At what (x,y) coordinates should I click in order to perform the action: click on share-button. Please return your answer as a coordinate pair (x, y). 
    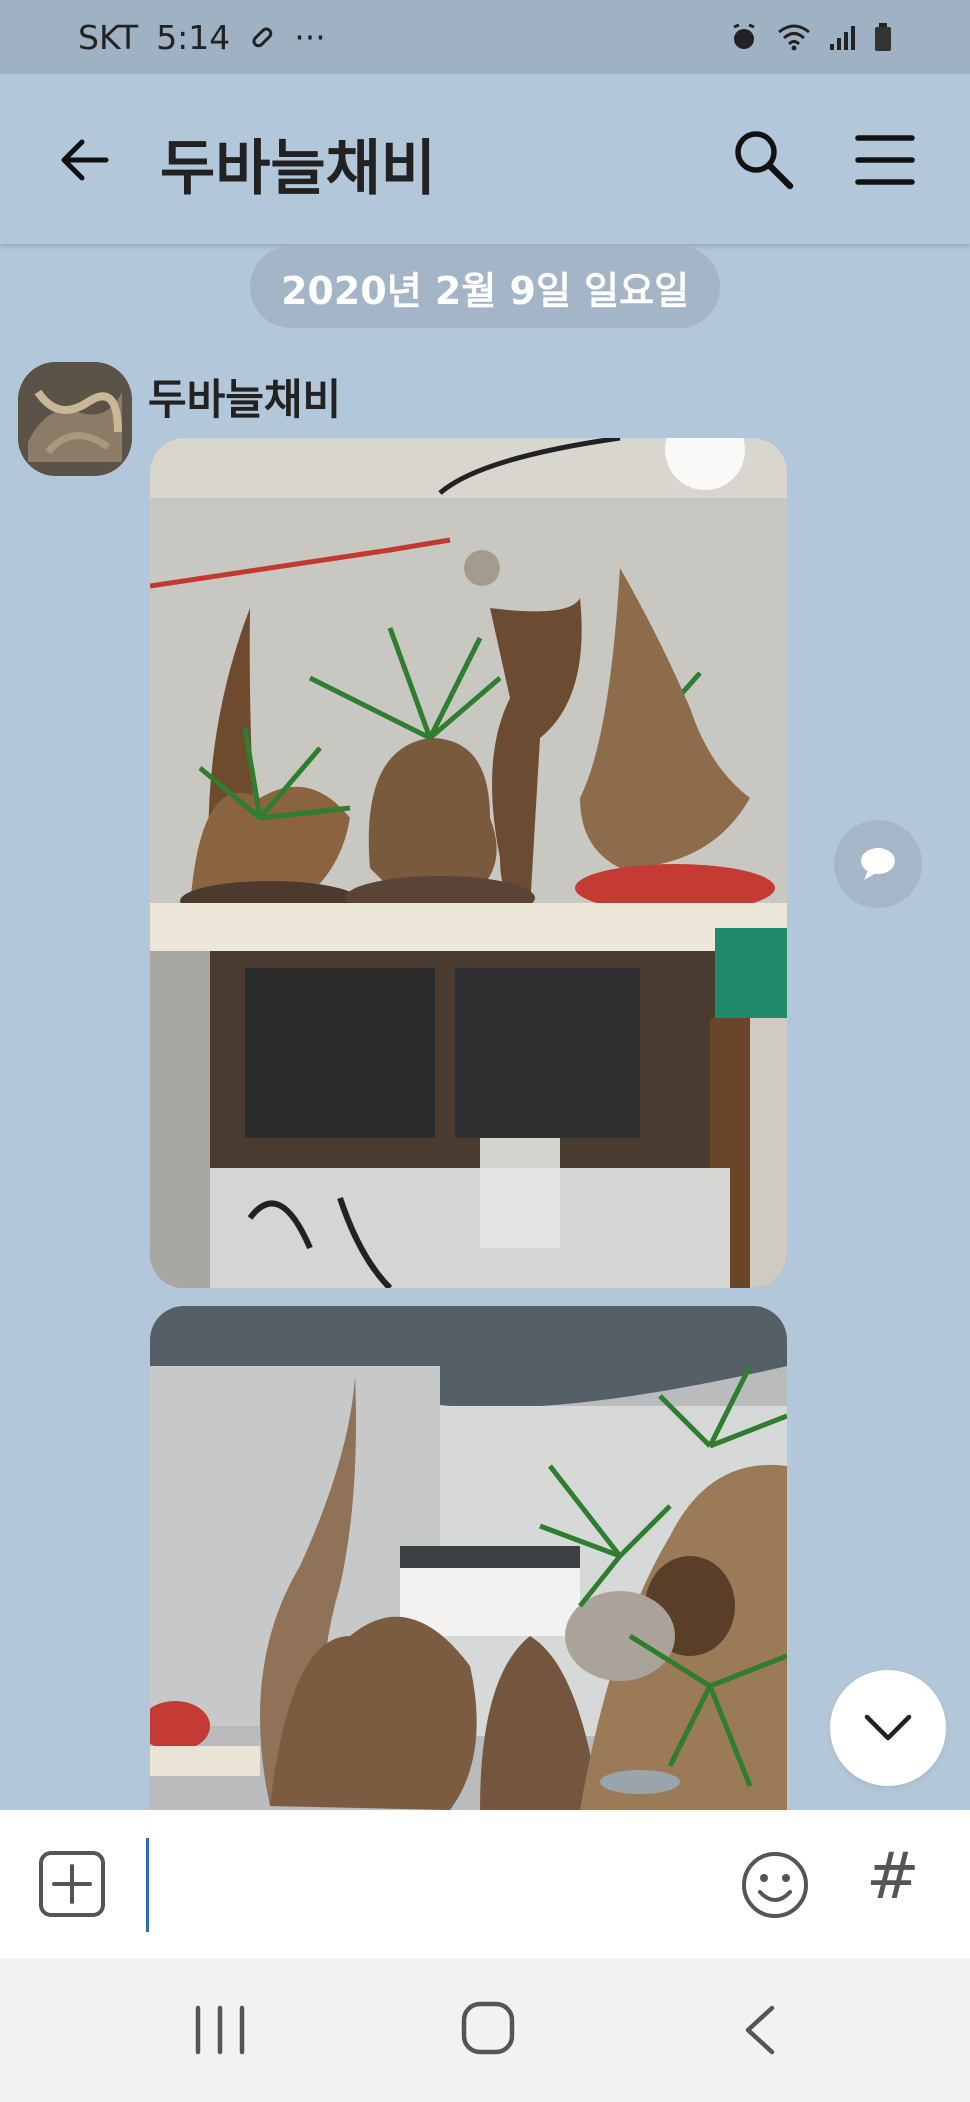
    Looking at the image, I should click on (878, 864).